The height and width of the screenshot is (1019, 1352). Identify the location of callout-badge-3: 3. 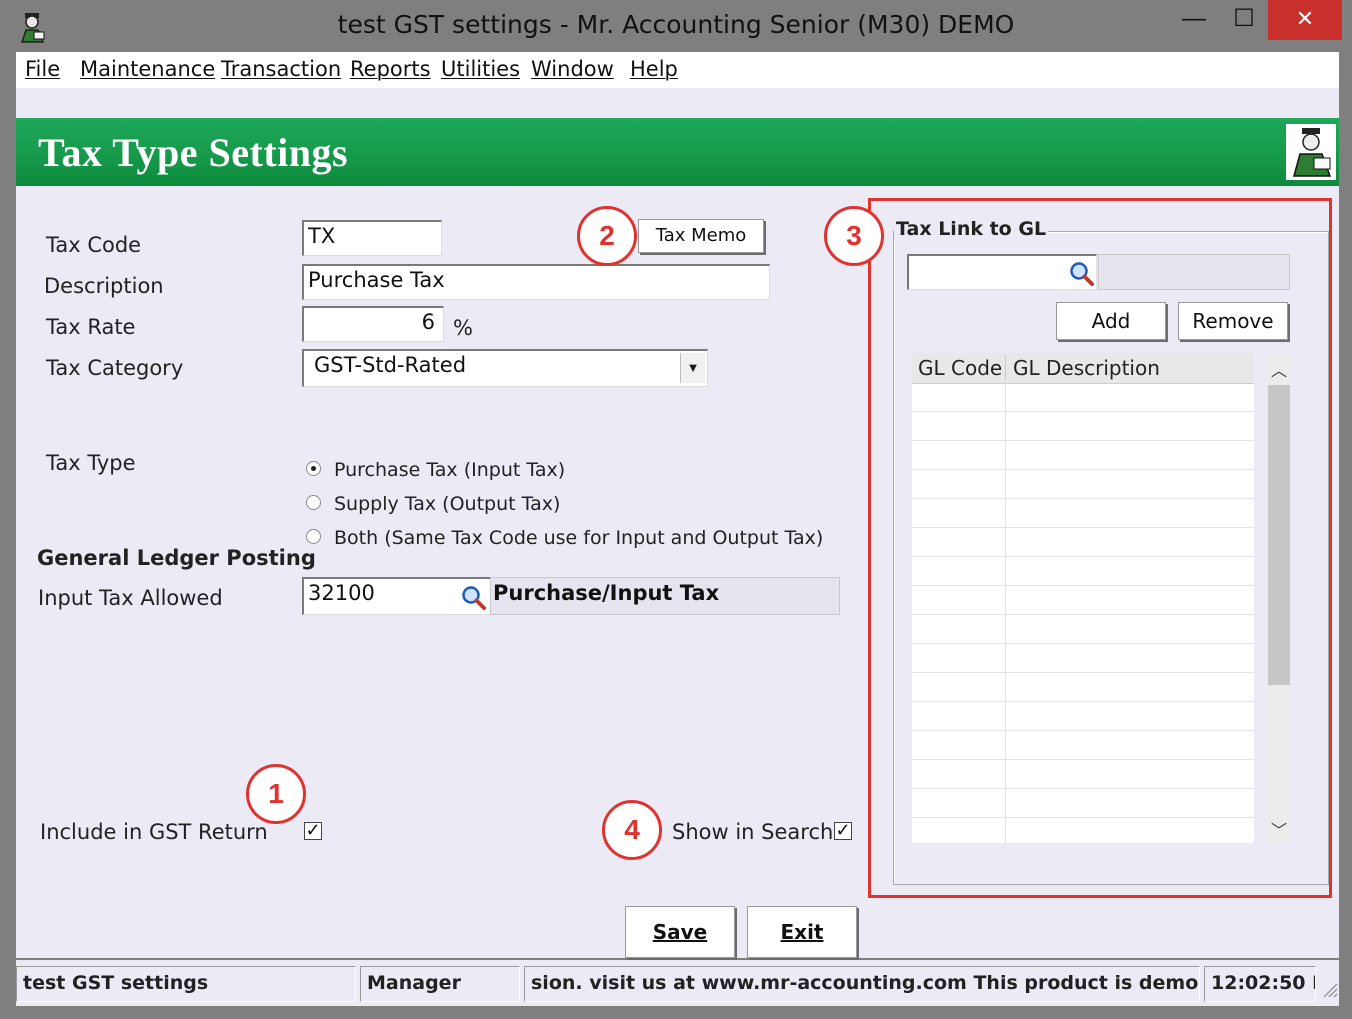
(854, 236).